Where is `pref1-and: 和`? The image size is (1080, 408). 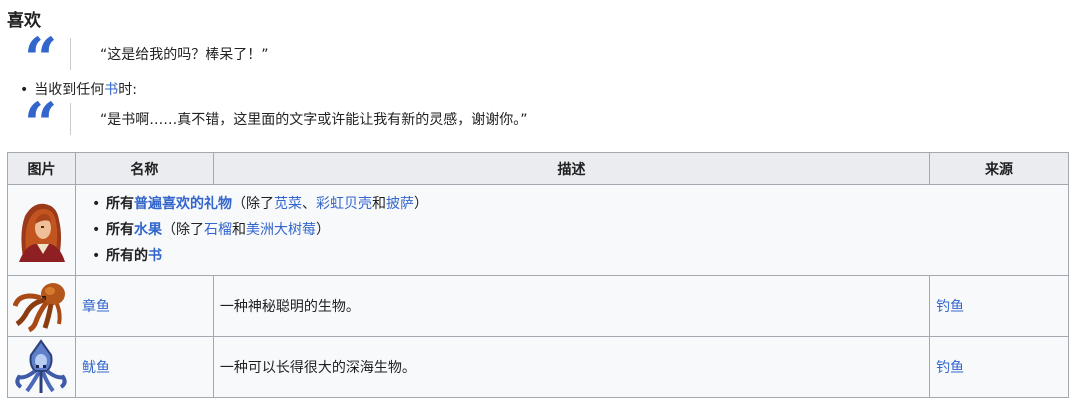
pref1-and: 和 is located at coordinates (378, 204).